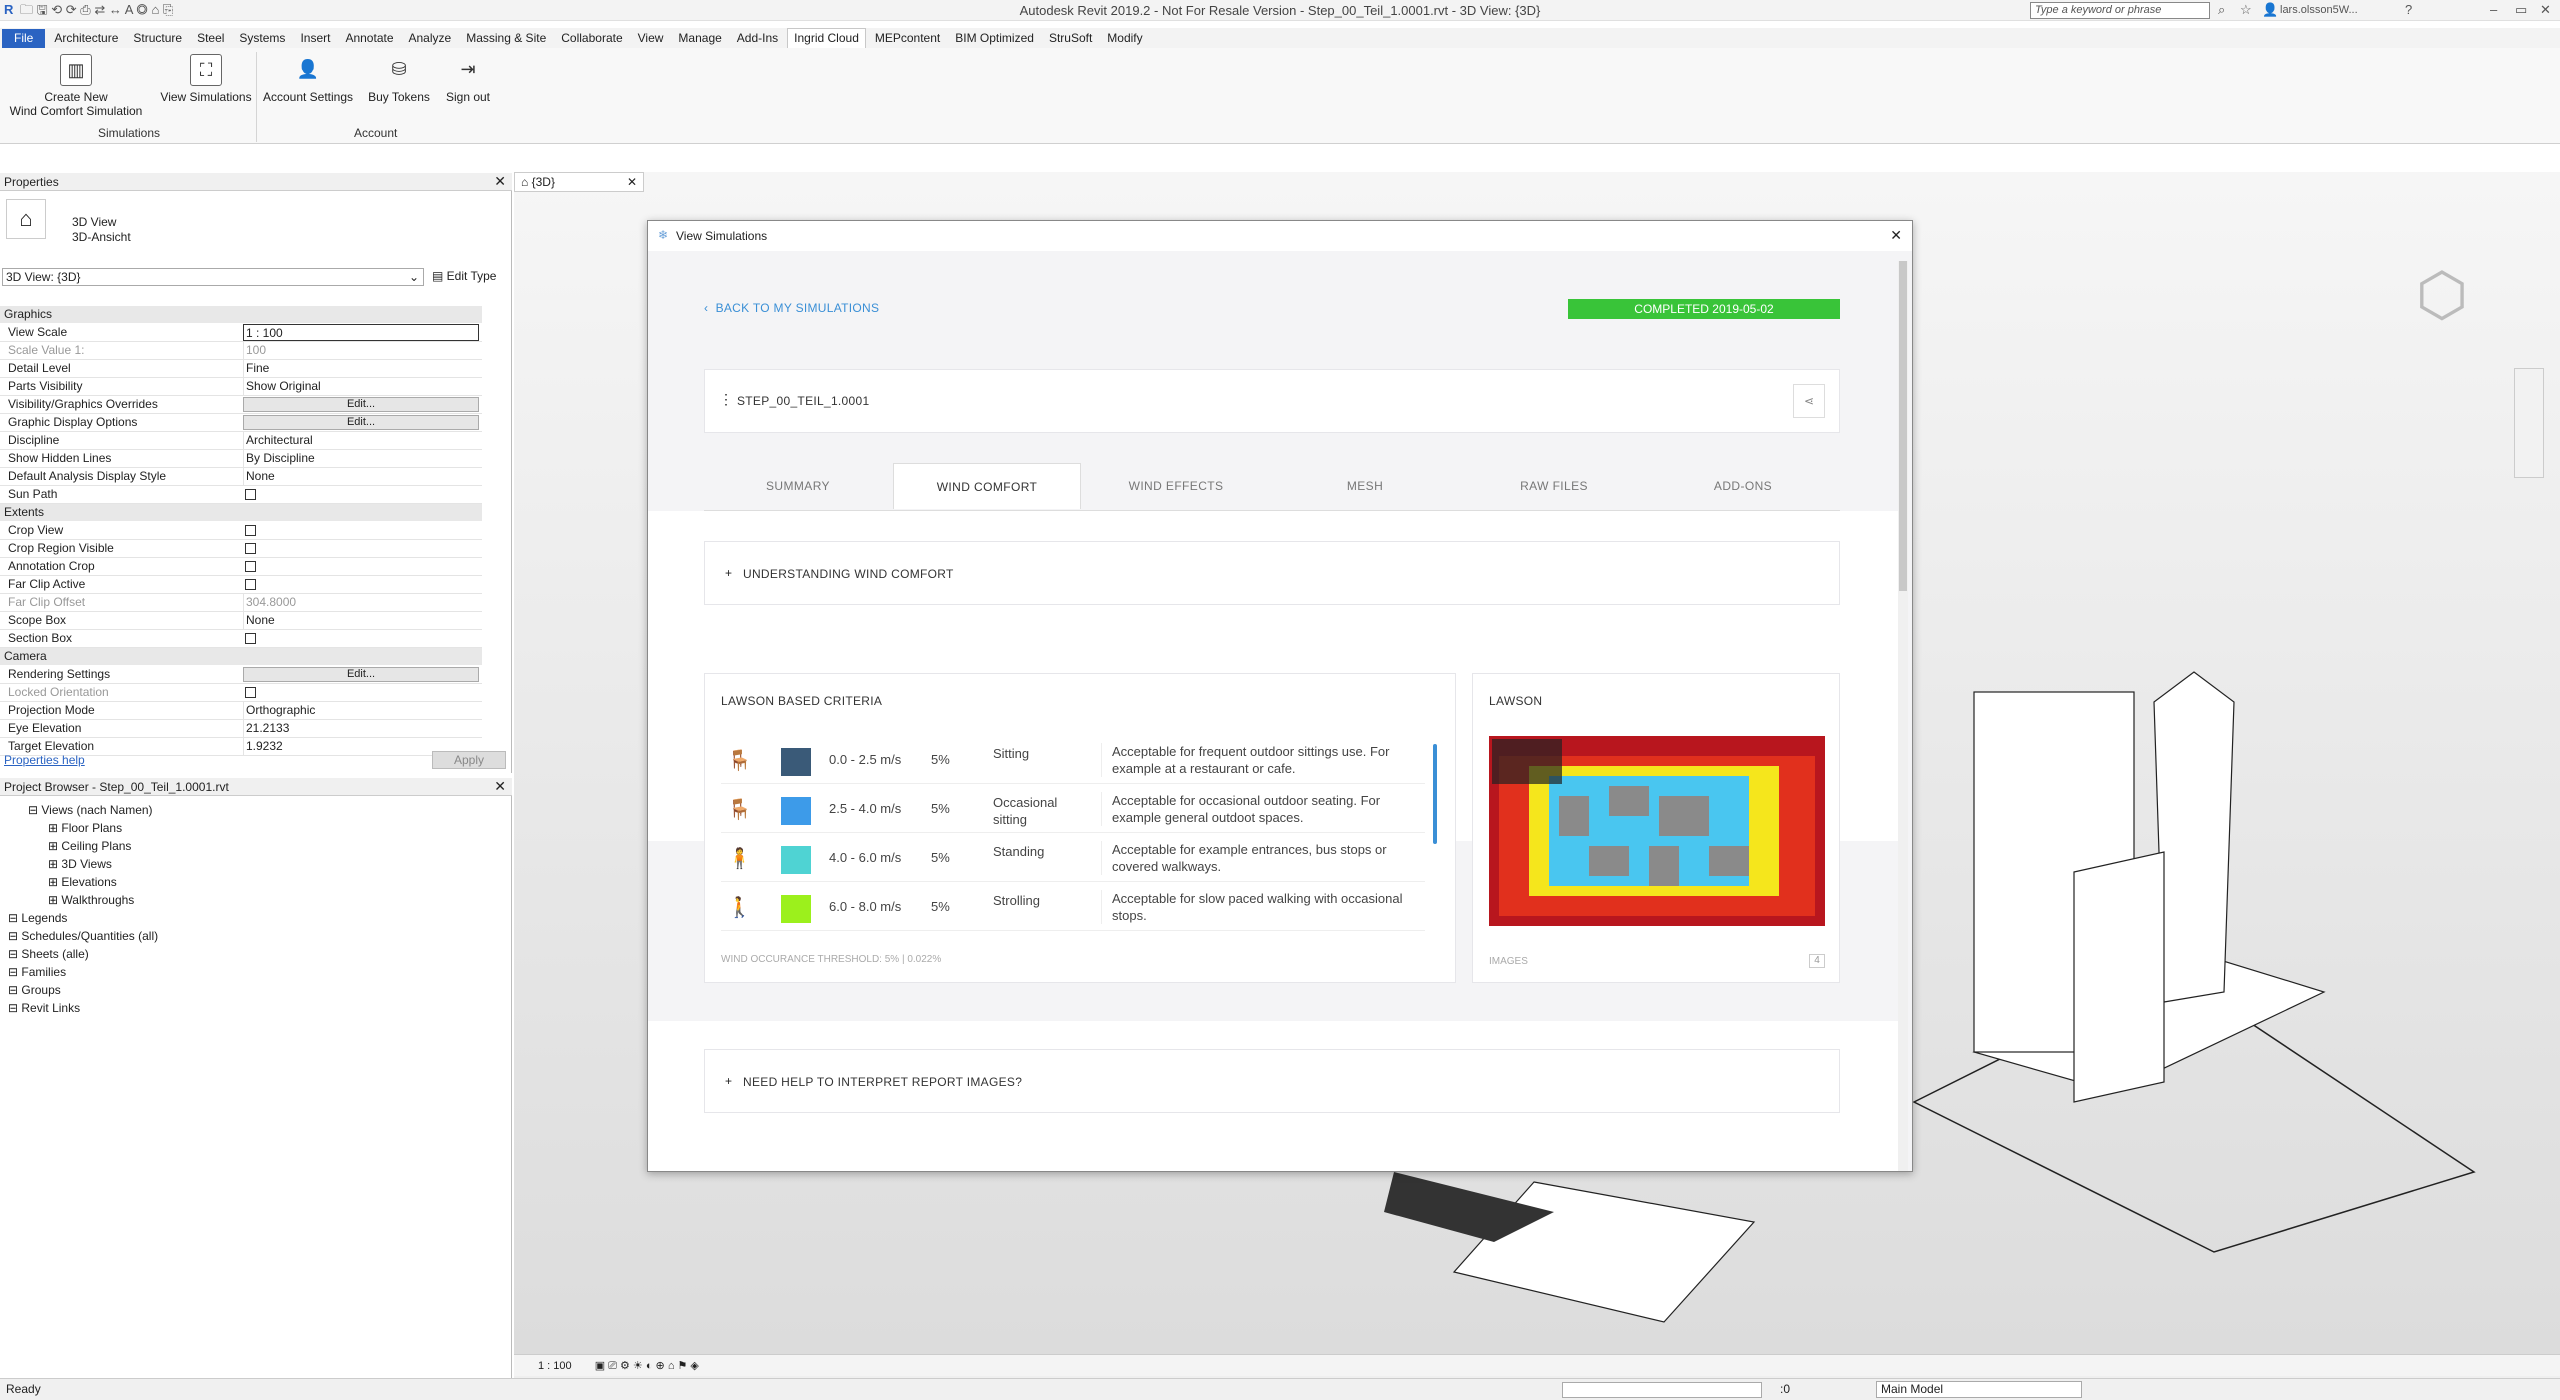 The width and height of the screenshot is (2560, 1400). Describe the element at coordinates (1809, 401) in the screenshot. I see `share-icon: ⋖` at that location.